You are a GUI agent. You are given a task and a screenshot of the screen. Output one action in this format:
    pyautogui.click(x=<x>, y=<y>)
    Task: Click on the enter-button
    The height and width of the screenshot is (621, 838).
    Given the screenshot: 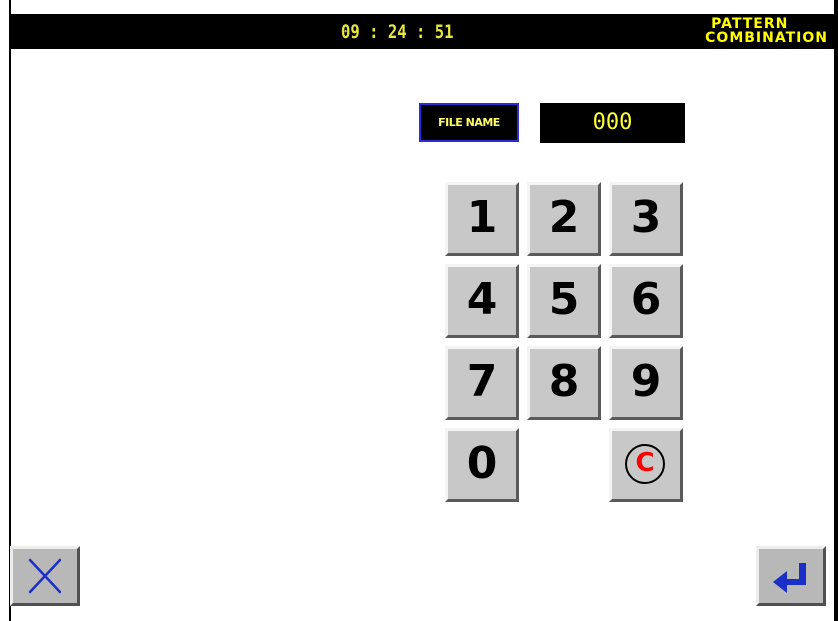 What is the action you would take?
    pyautogui.click(x=791, y=576)
    